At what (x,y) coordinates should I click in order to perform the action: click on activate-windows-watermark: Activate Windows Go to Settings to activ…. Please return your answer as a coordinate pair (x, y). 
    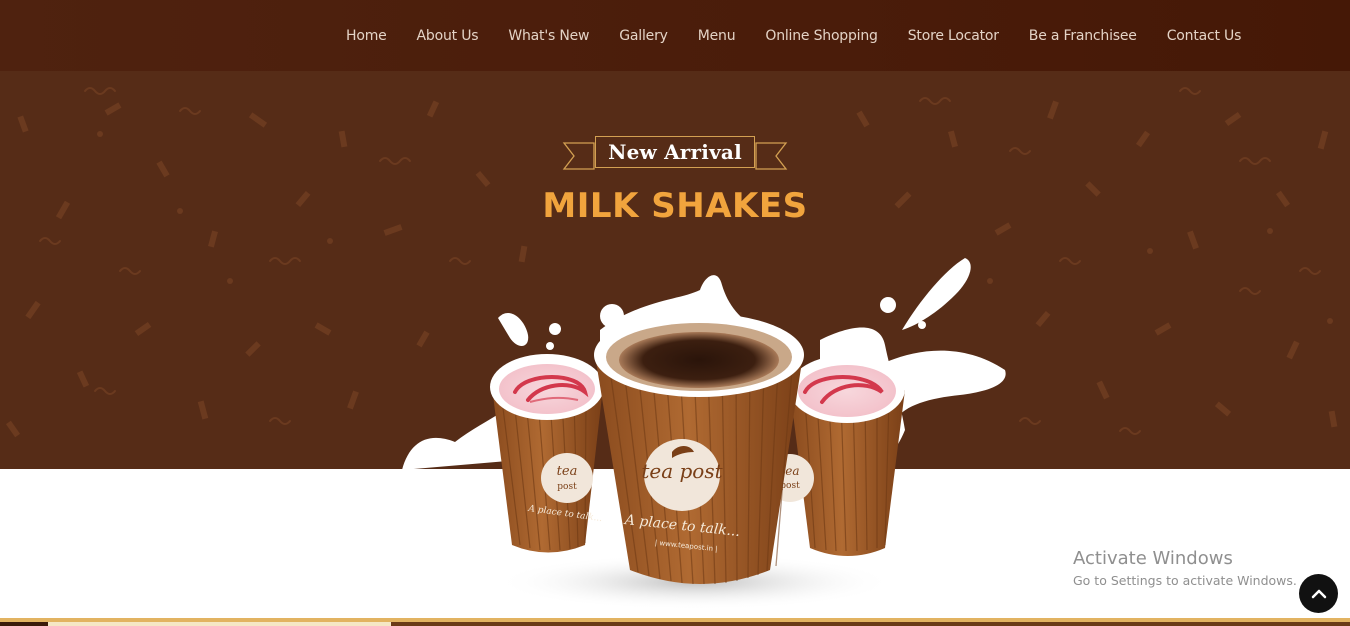
    Looking at the image, I should click on (1185, 568).